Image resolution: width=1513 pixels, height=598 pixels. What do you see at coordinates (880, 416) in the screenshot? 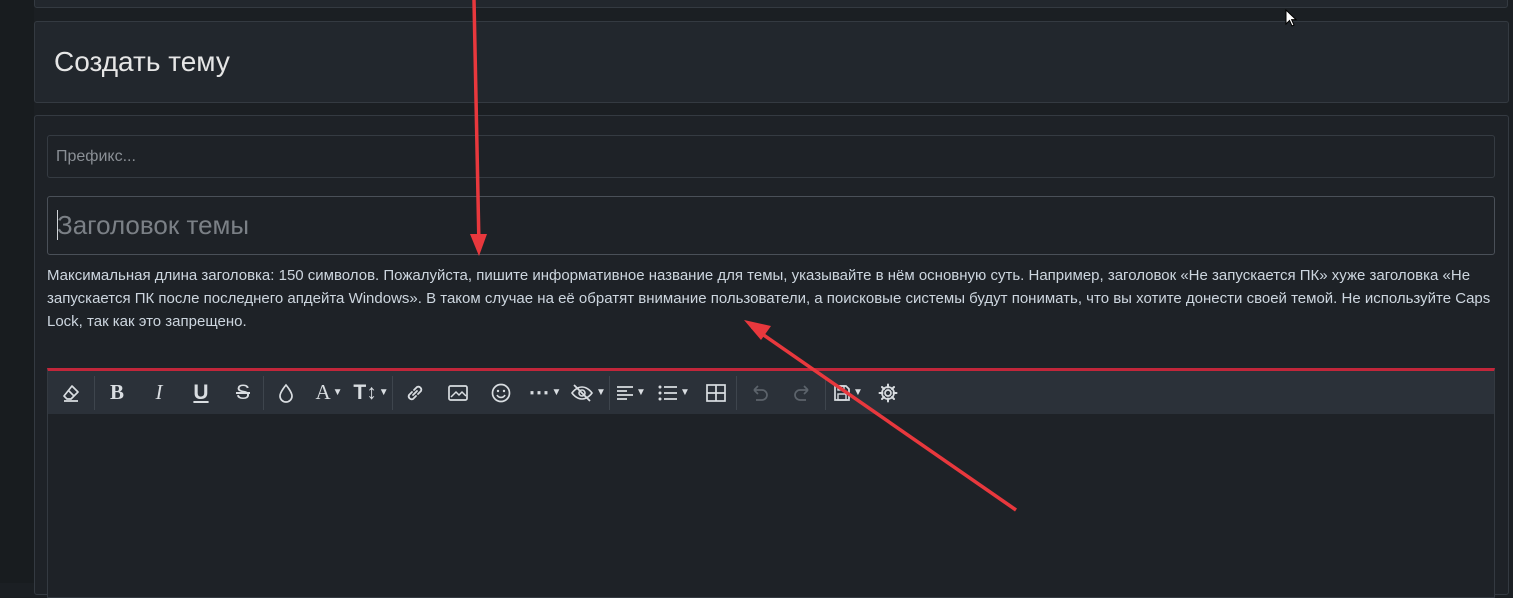
I see `annotation-arrow-diagonal` at bounding box center [880, 416].